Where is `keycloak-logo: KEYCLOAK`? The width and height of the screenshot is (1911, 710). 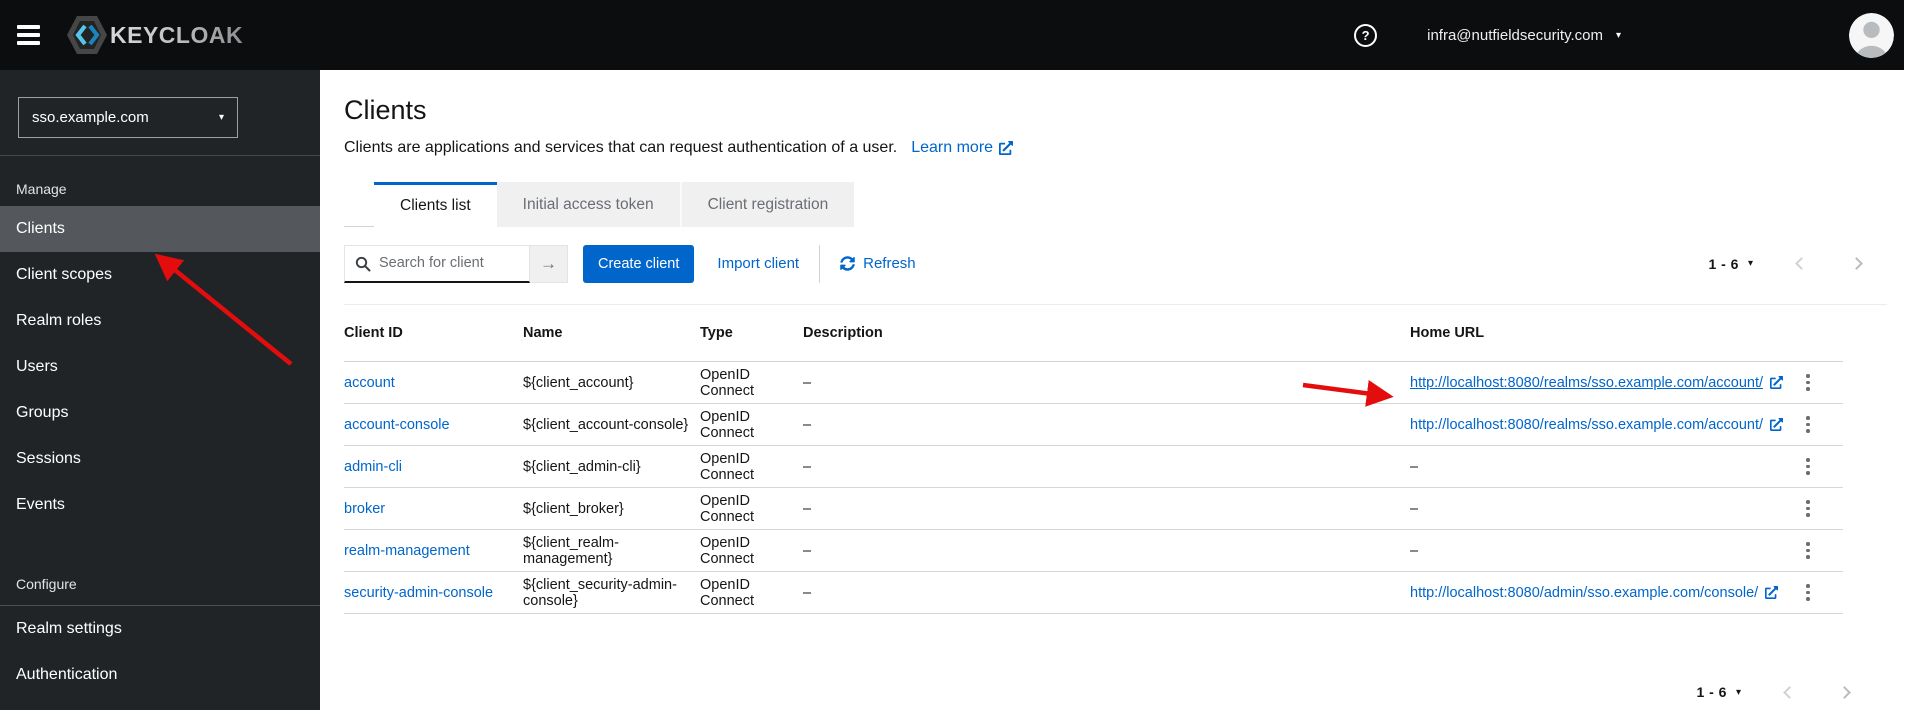 keycloak-logo: KEYCLOAK is located at coordinates (154, 35).